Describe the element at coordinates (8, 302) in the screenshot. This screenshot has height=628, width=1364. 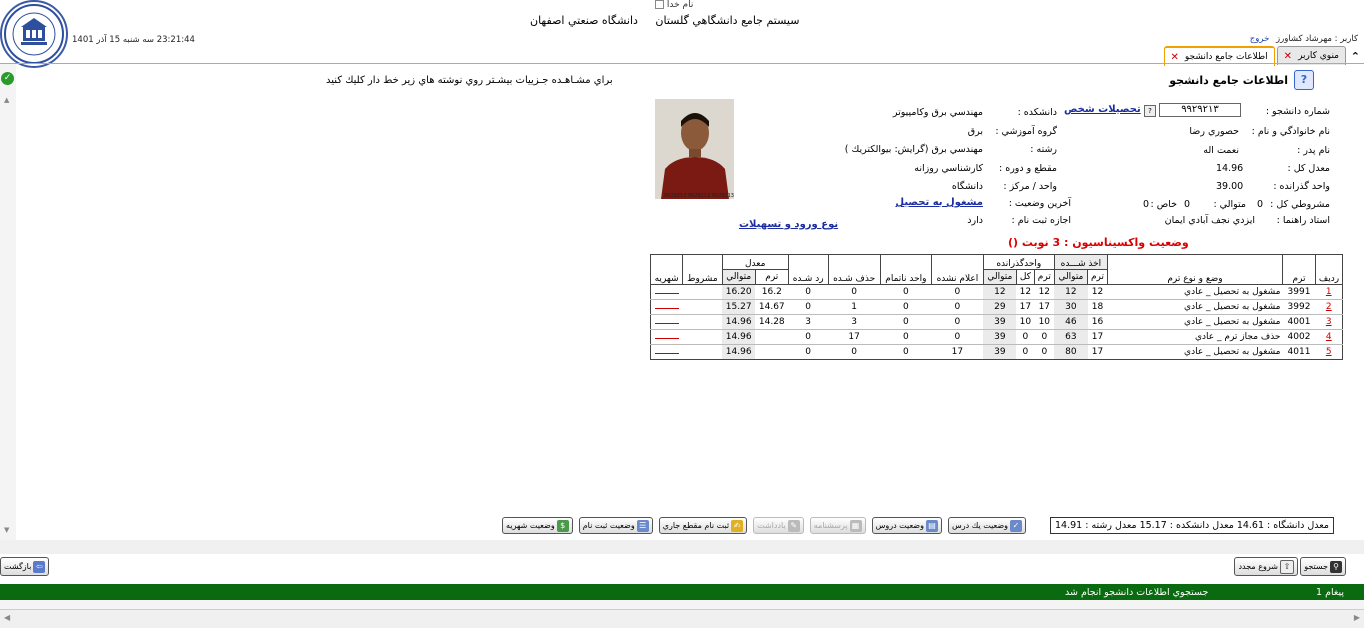
I see `vertical-scrollbar` at that location.